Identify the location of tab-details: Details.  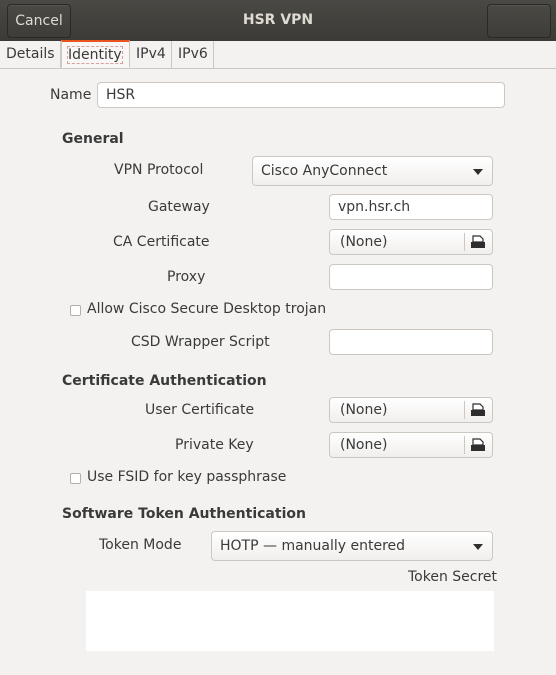
(30, 54).